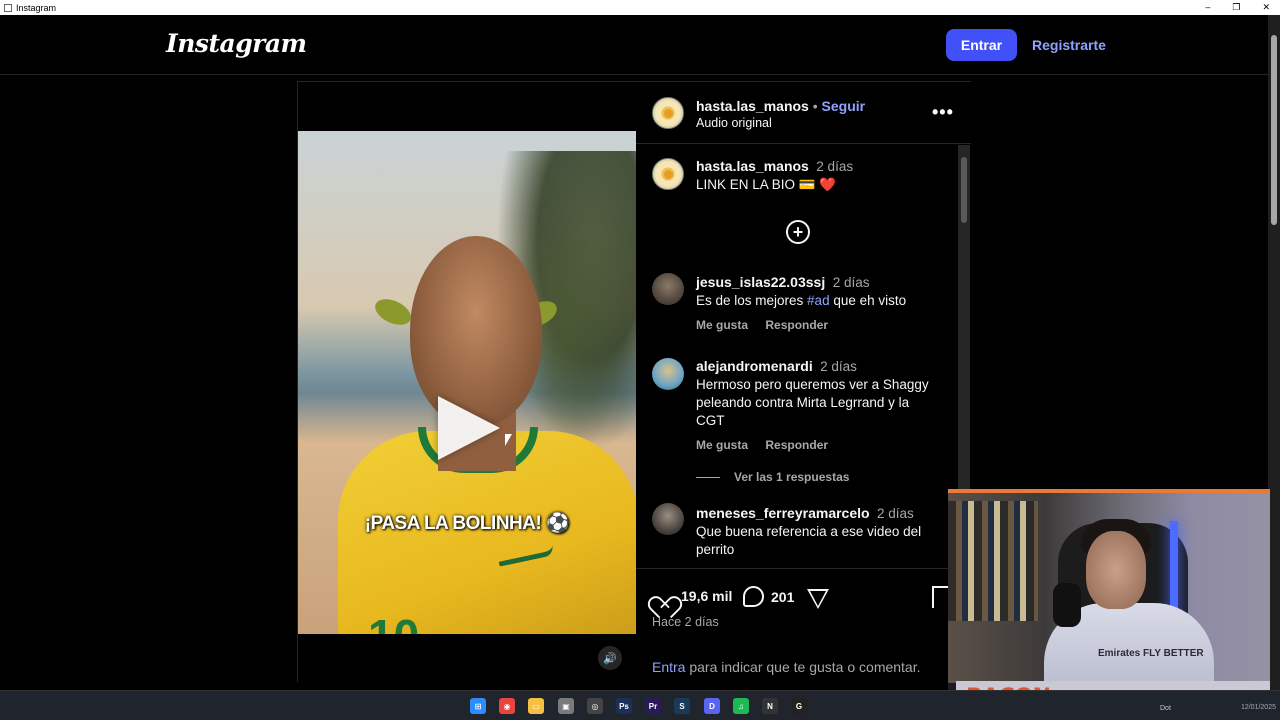 The height and width of the screenshot is (720, 1280). Describe the element at coordinates (653, 706) in the screenshot. I see `premiere-icon: Pr` at that location.